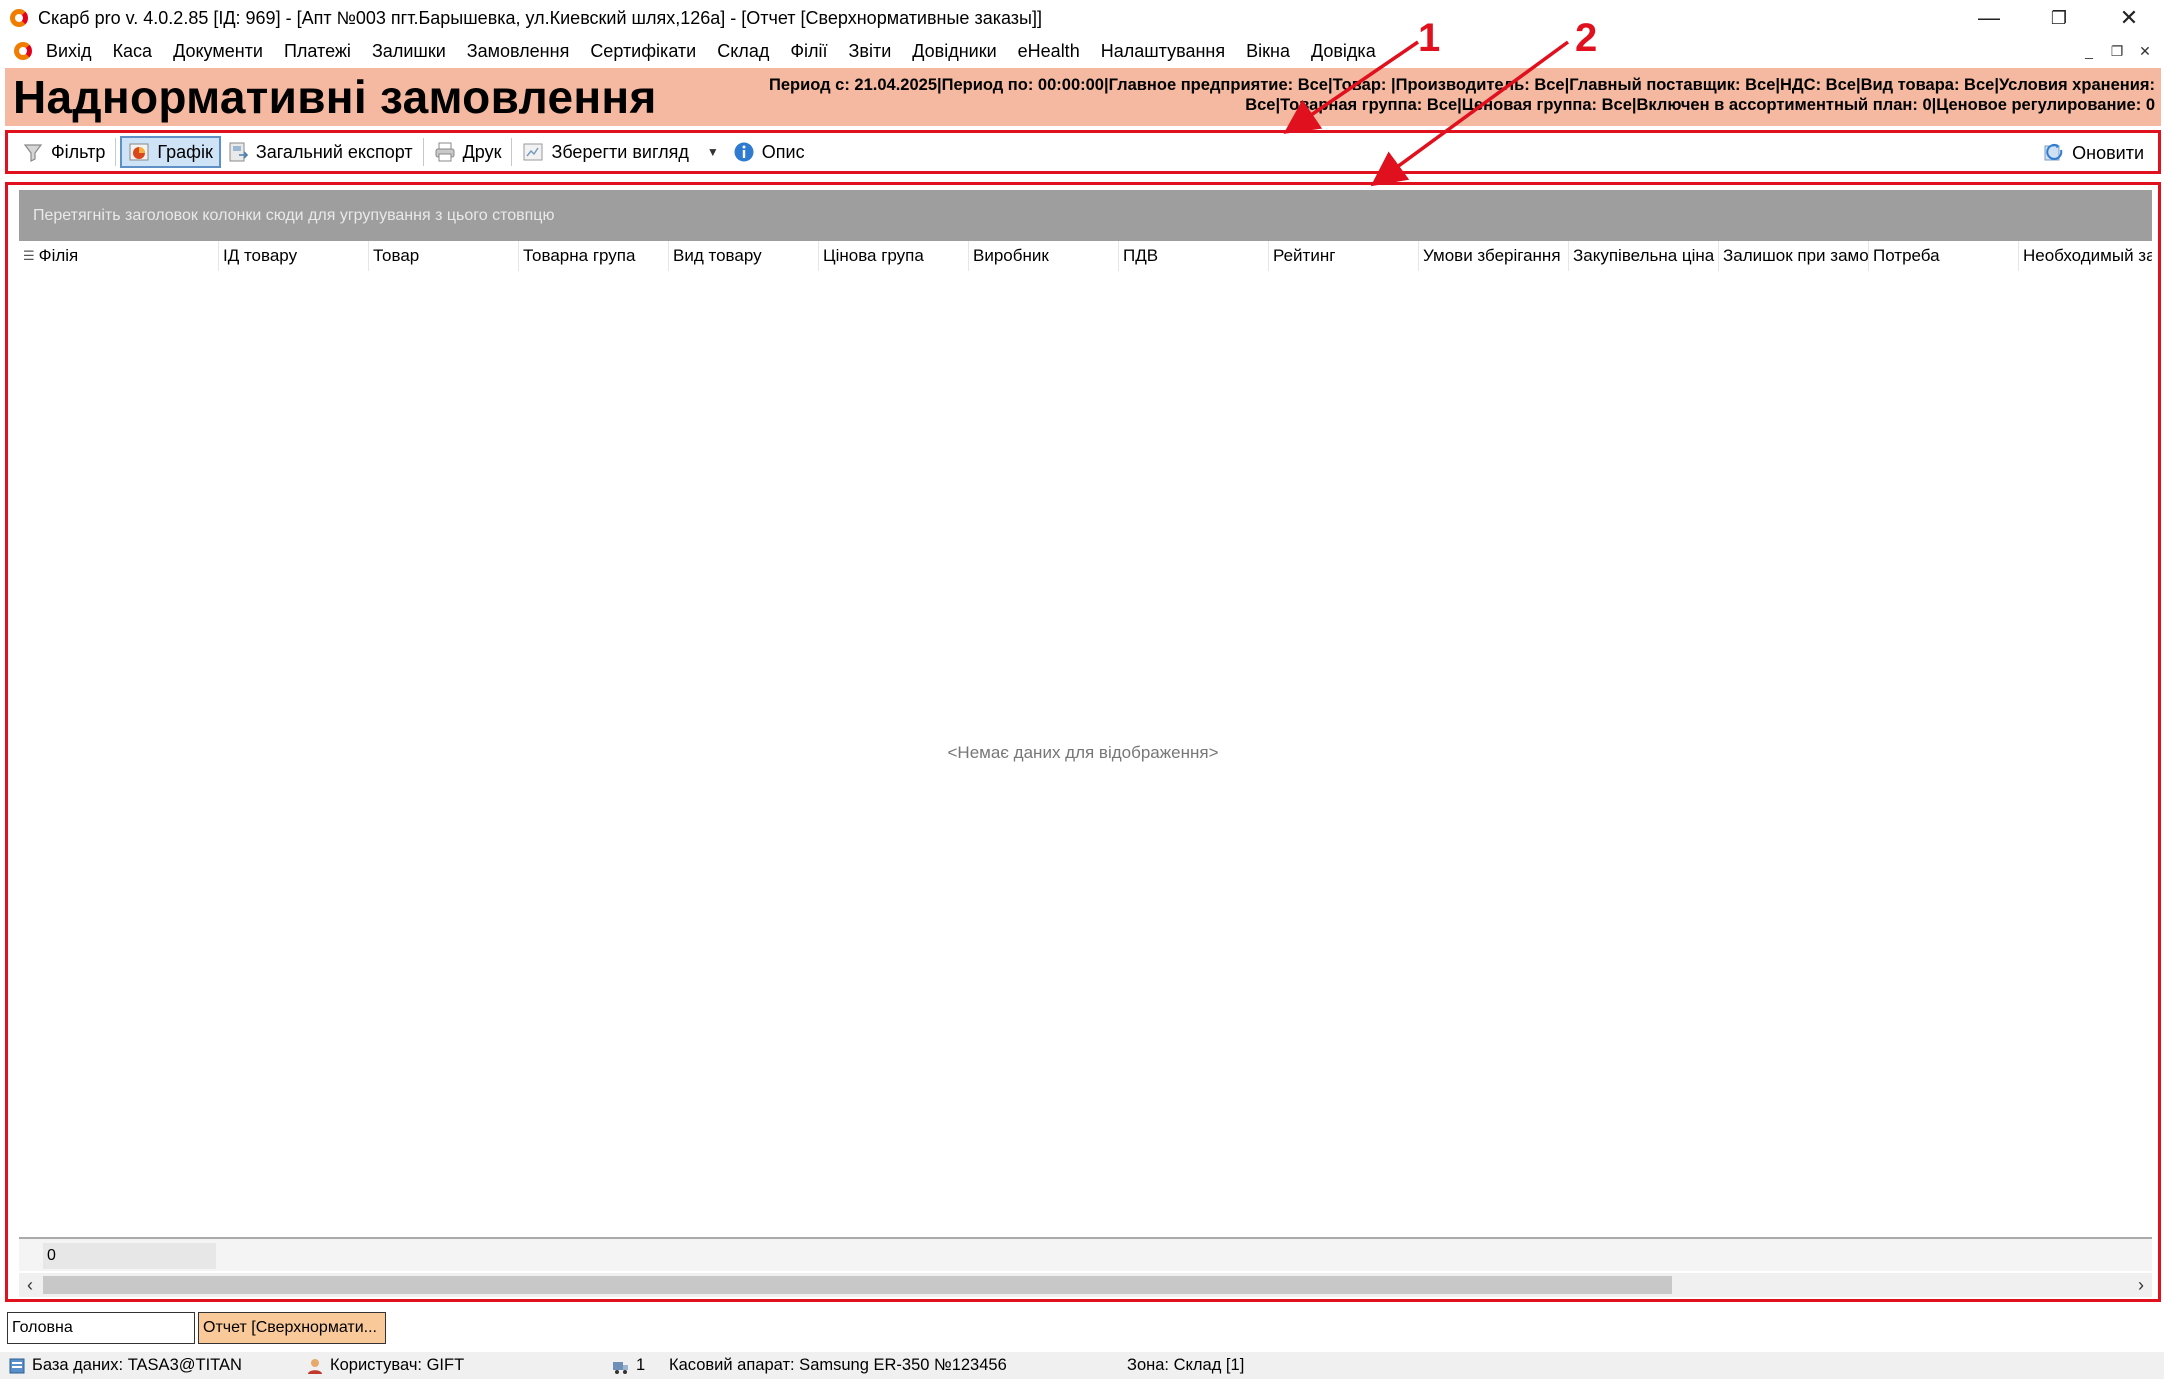  I want to click on export-button: Загальний експорт, so click(320, 152).